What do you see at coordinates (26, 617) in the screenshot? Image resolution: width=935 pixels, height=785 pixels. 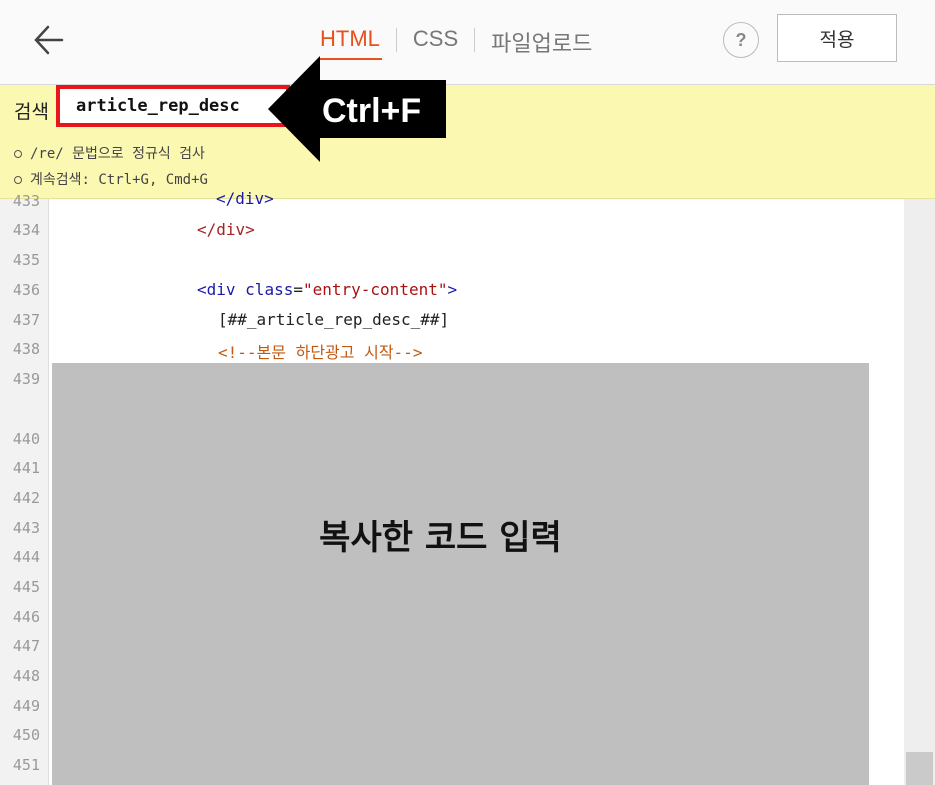 I see `line-number: 446` at bounding box center [26, 617].